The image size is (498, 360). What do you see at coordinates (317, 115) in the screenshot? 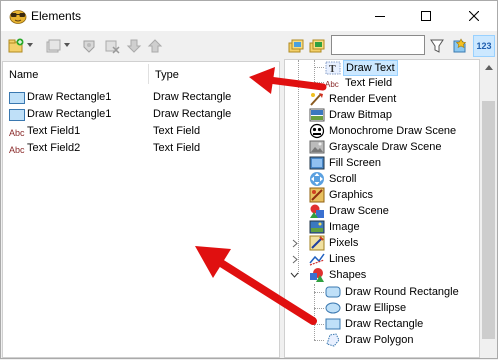
I see `draw-bitmap-icon` at bounding box center [317, 115].